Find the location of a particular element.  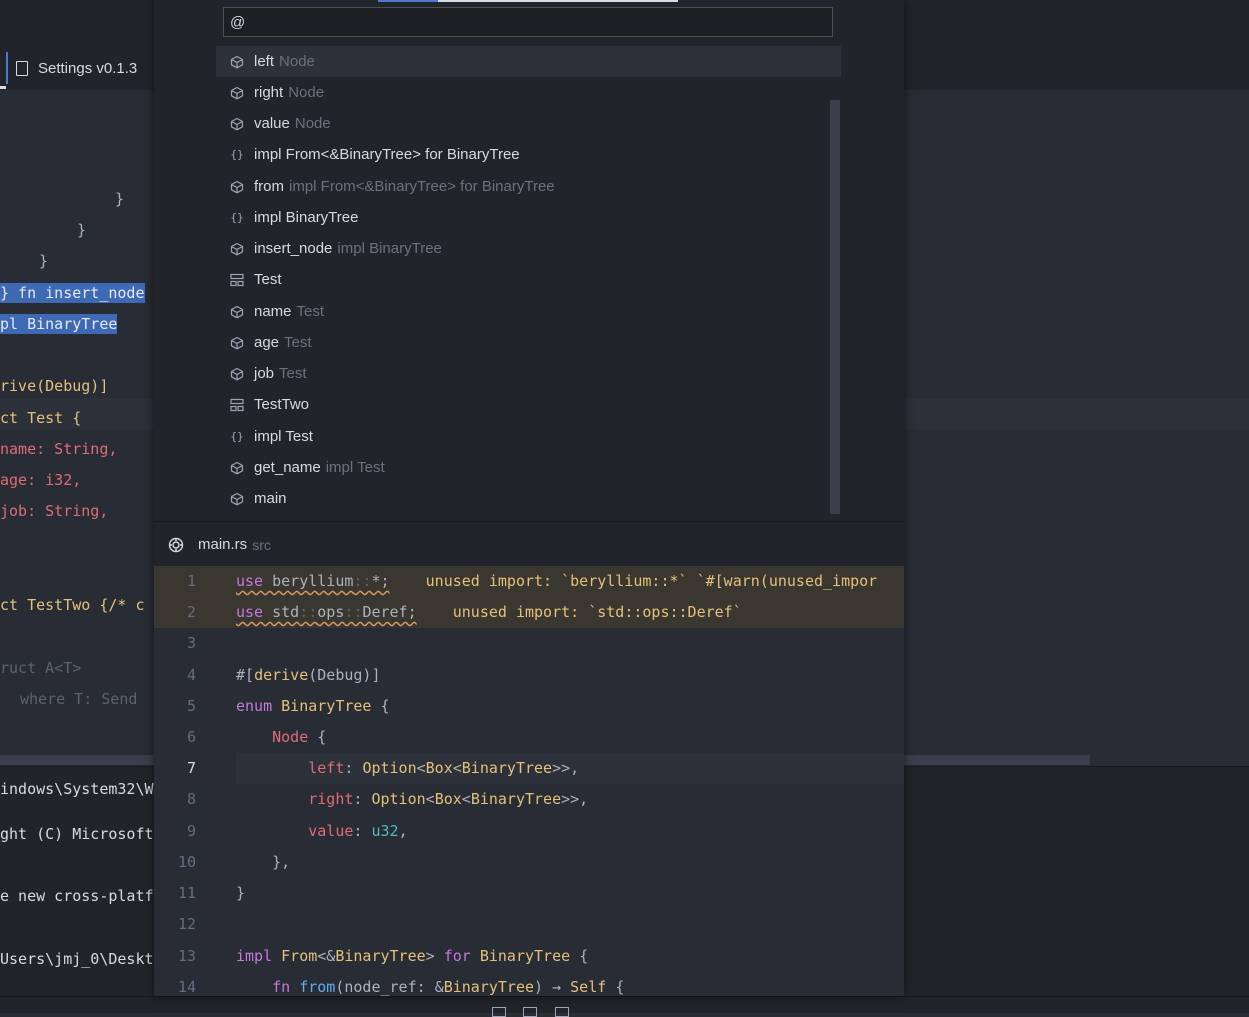

result-item: job Test is located at coordinates (528, 373).